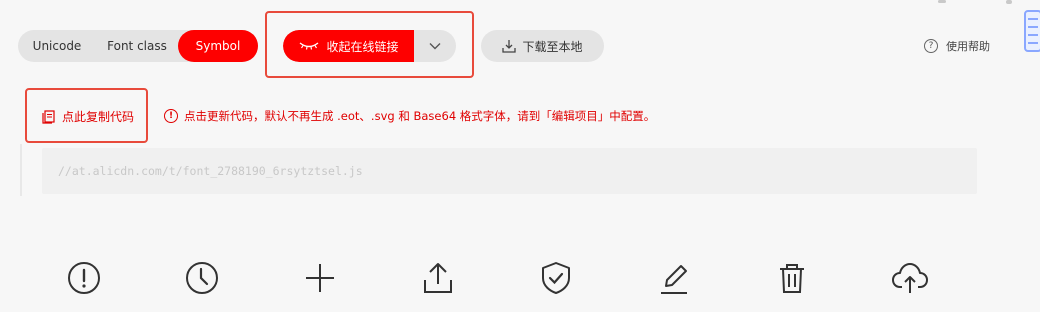 The height and width of the screenshot is (312, 1040). Describe the element at coordinates (48, 116) in the screenshot. I see `copy-icon` at that location.